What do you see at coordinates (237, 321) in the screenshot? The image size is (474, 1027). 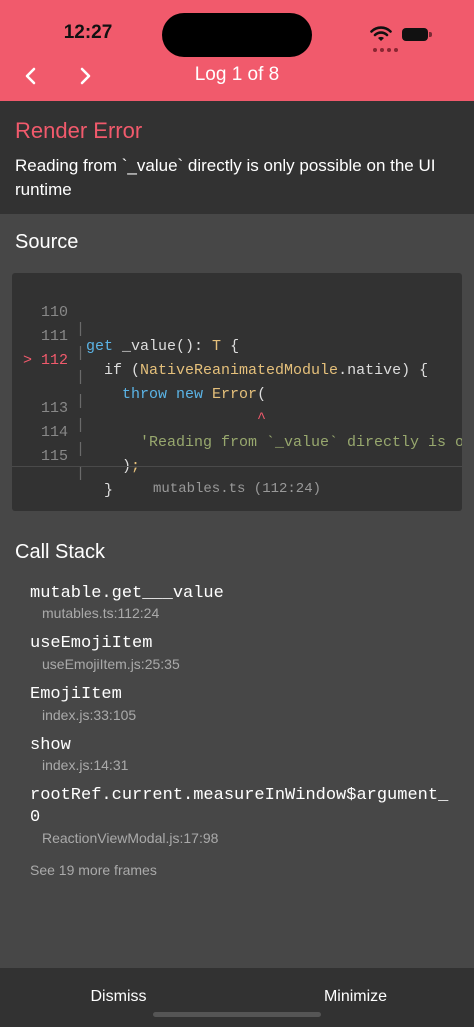 I see `code-line: 110 | get _value(): T {` at bounding box center [237, 321].